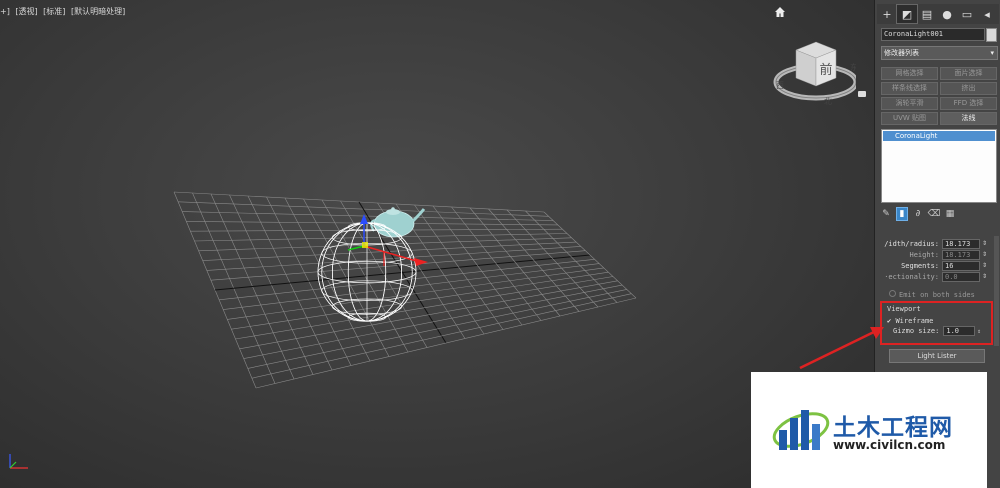 This screenshot has width=1000, height=488. I want to click on motion-icon: ●, so click(947, 14).